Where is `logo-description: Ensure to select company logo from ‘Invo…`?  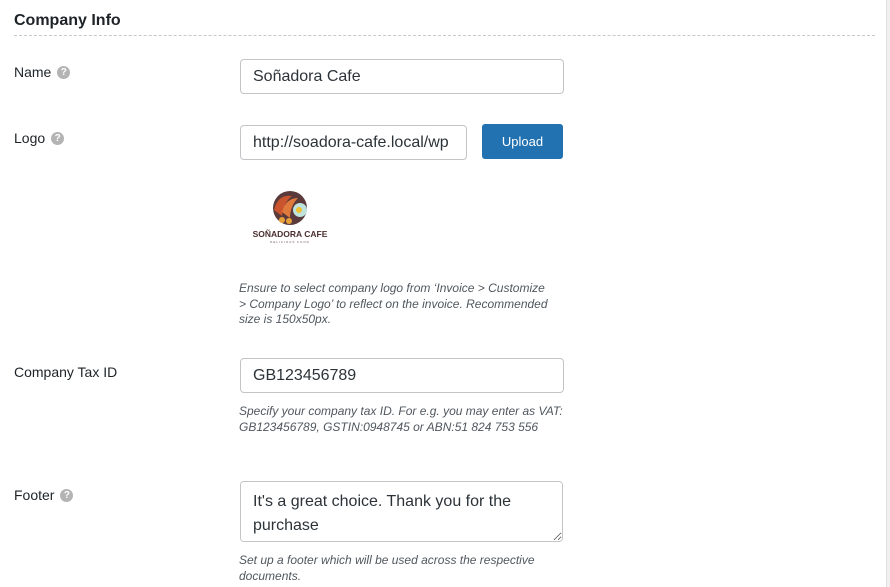 logo-description: Ensure to select company logo from ‘Invo… is located at coordinates (393, 303).